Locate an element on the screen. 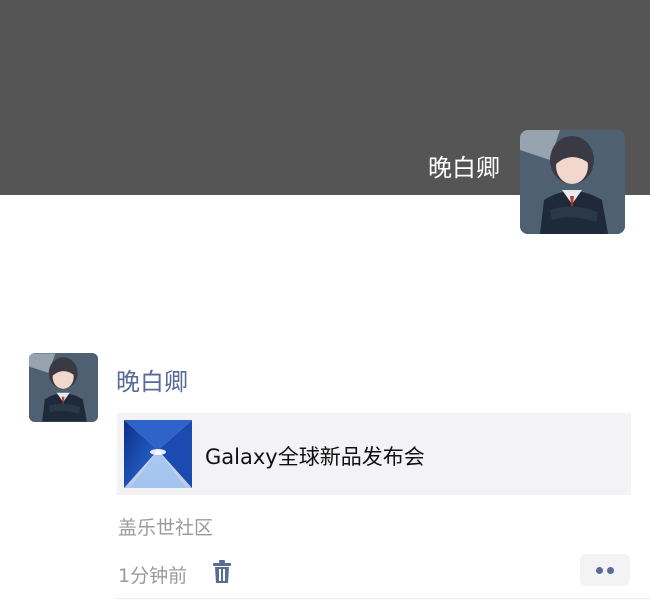 This screenshot has height=606, width=650. post-source: 盖乐世社区 is located at coordinates (165, 526).